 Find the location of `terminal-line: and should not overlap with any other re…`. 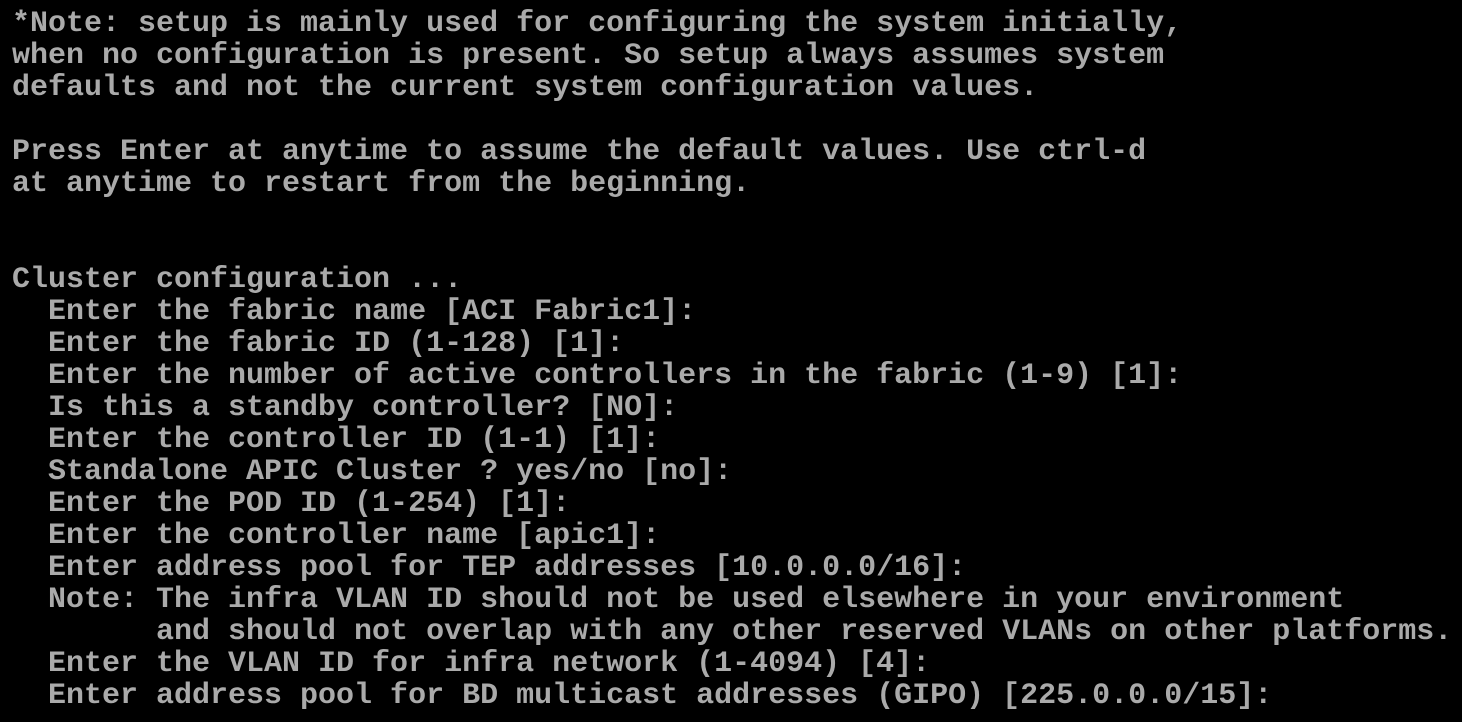

terminal-line: and should not overlap with any other re… is located at coordinates (732, 632).